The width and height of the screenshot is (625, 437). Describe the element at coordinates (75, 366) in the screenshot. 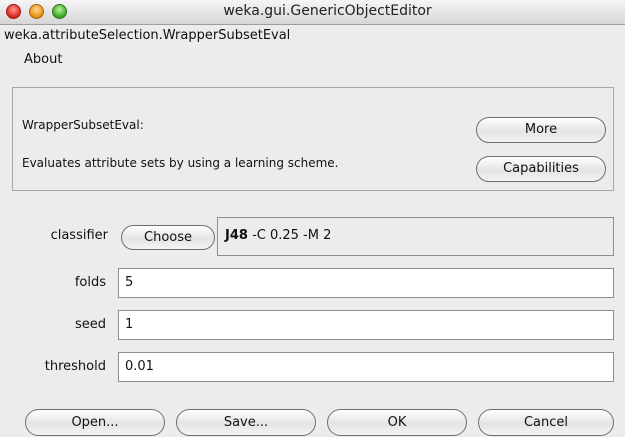

I see `threshold-label: threshold` at that location.